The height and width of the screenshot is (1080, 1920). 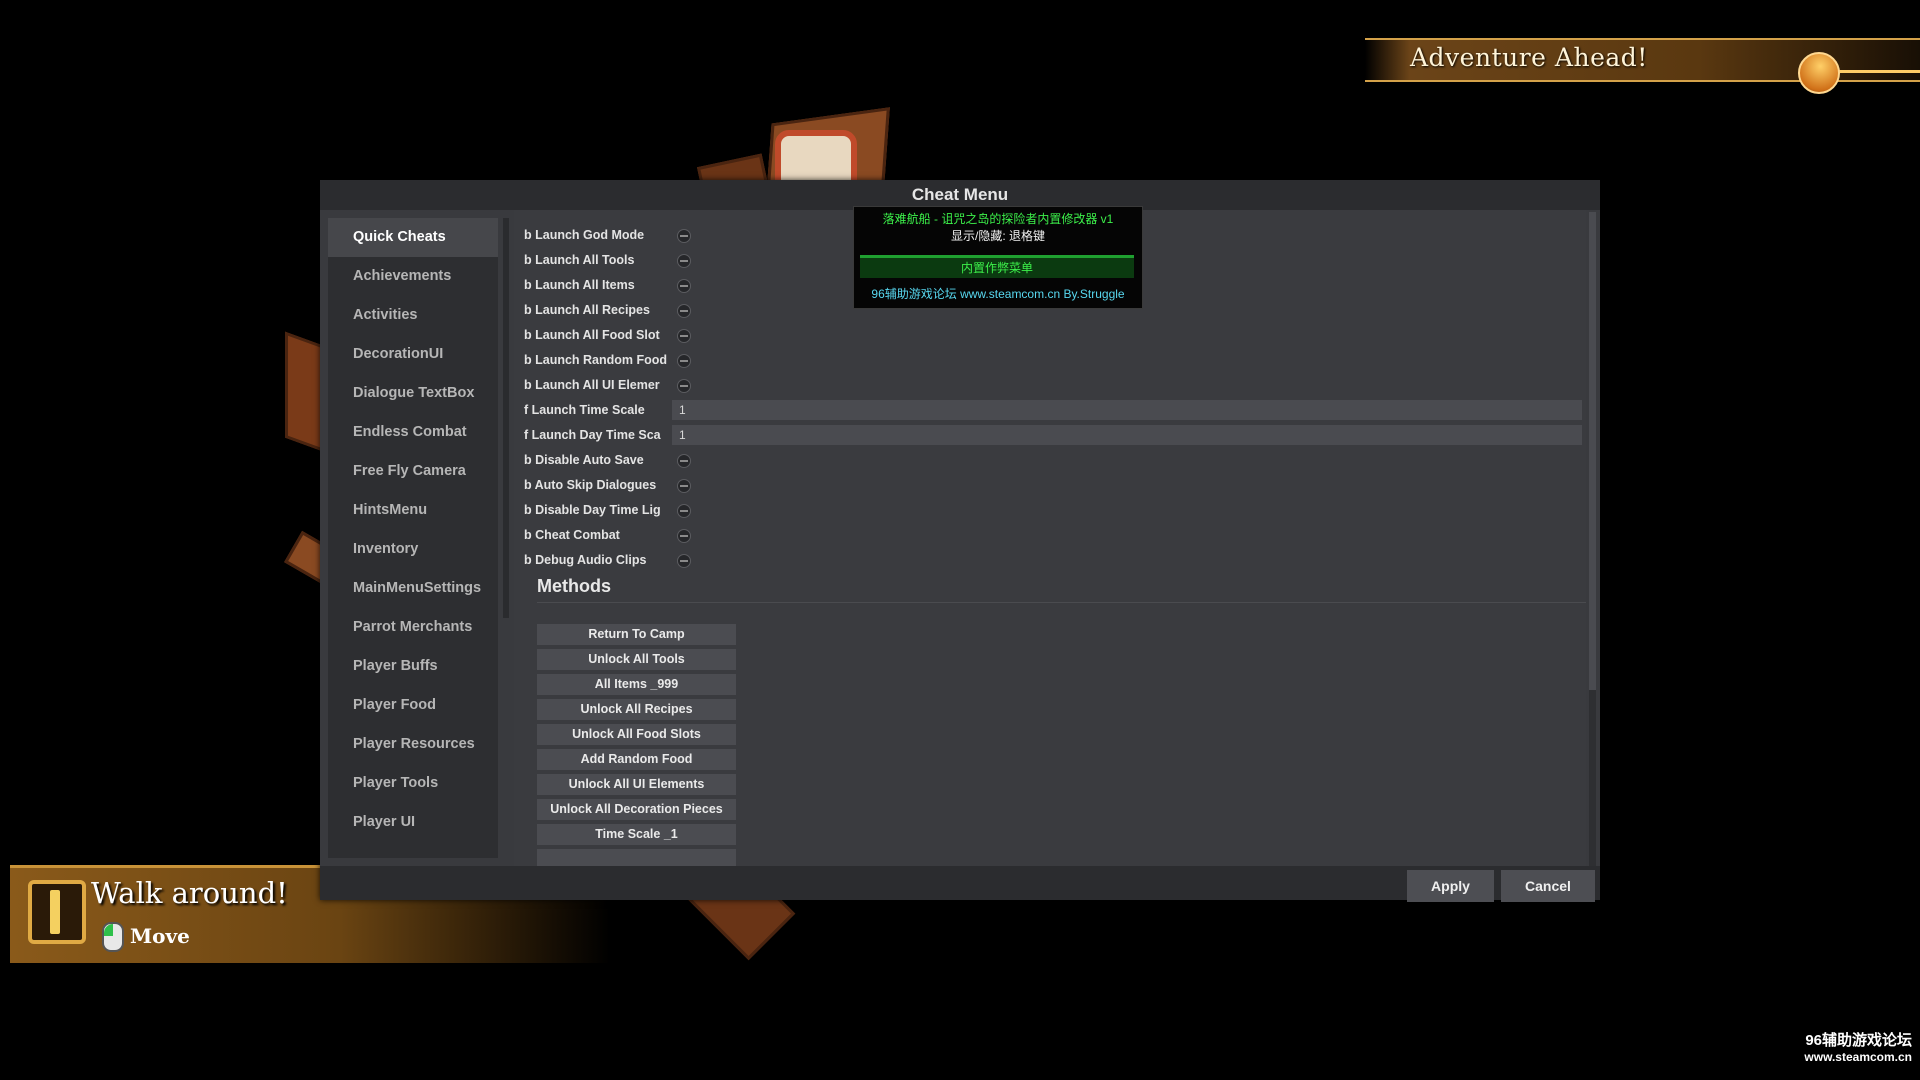 I want to click on method-button: Return To Camp, so click(x=636, y=634).